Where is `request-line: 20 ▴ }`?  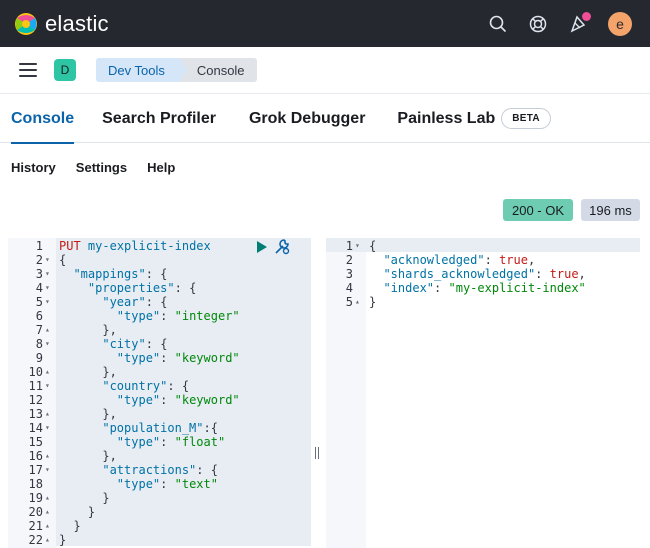
request-line: 20 ▴ } is located at coordinates (159, 512).